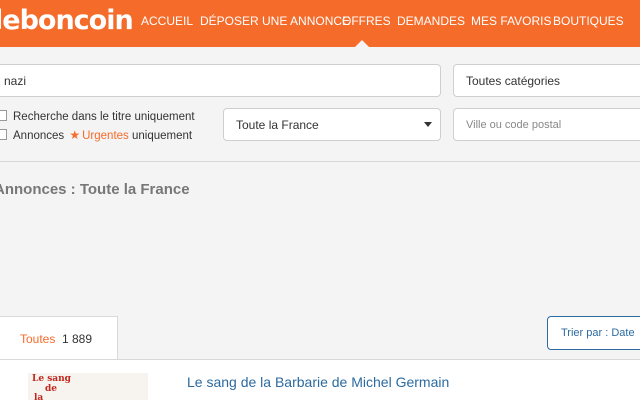 This screenshot has width=640, height=400. What do you see at coordinates (59, 338) in the screenshot?
I see `tab-all: Toutes 1 889` at bounding box center [59, 338].